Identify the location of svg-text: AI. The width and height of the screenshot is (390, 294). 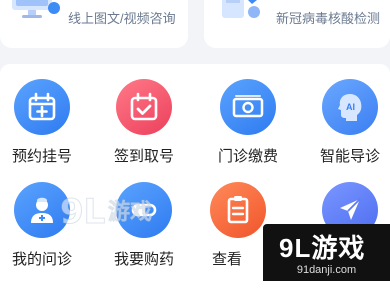
(350, 107).